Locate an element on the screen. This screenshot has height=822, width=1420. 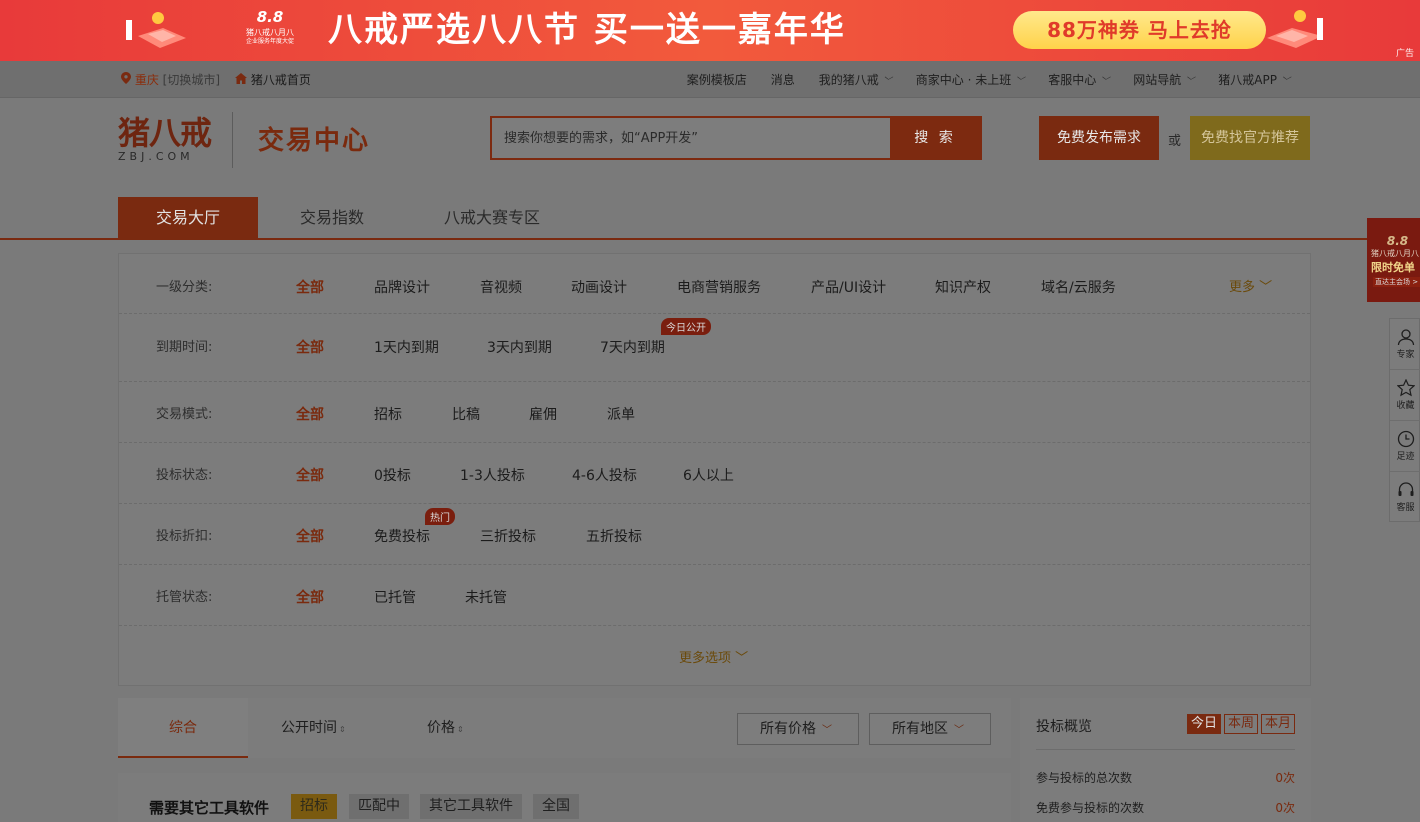
filter-row-escrow: 托管状态: 全部 已托管 未托管 is located at coordinates (714, 595).